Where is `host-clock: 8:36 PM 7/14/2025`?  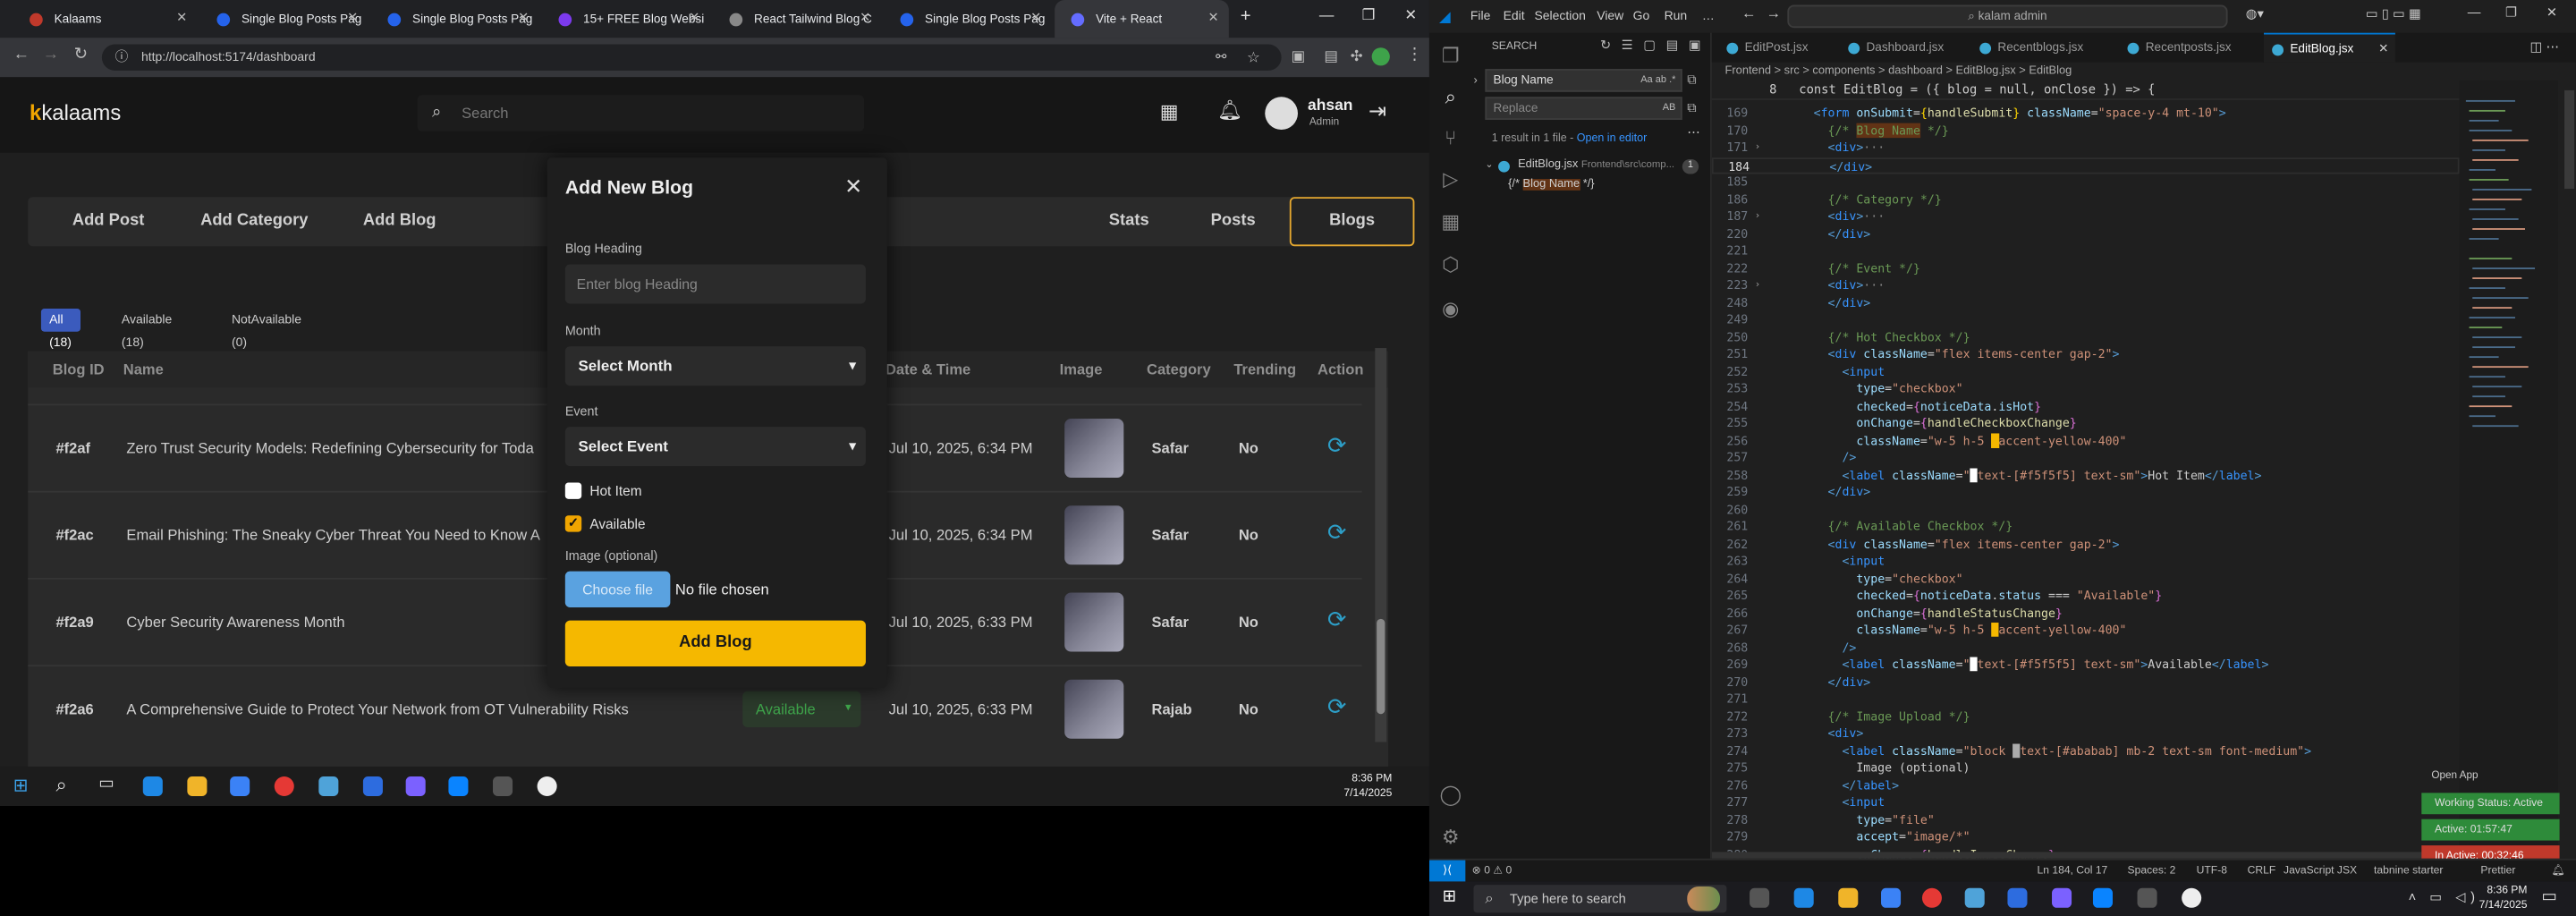
host-clock: 8:36 PM 7/14/2025 is located at coordinates (2503, 898).